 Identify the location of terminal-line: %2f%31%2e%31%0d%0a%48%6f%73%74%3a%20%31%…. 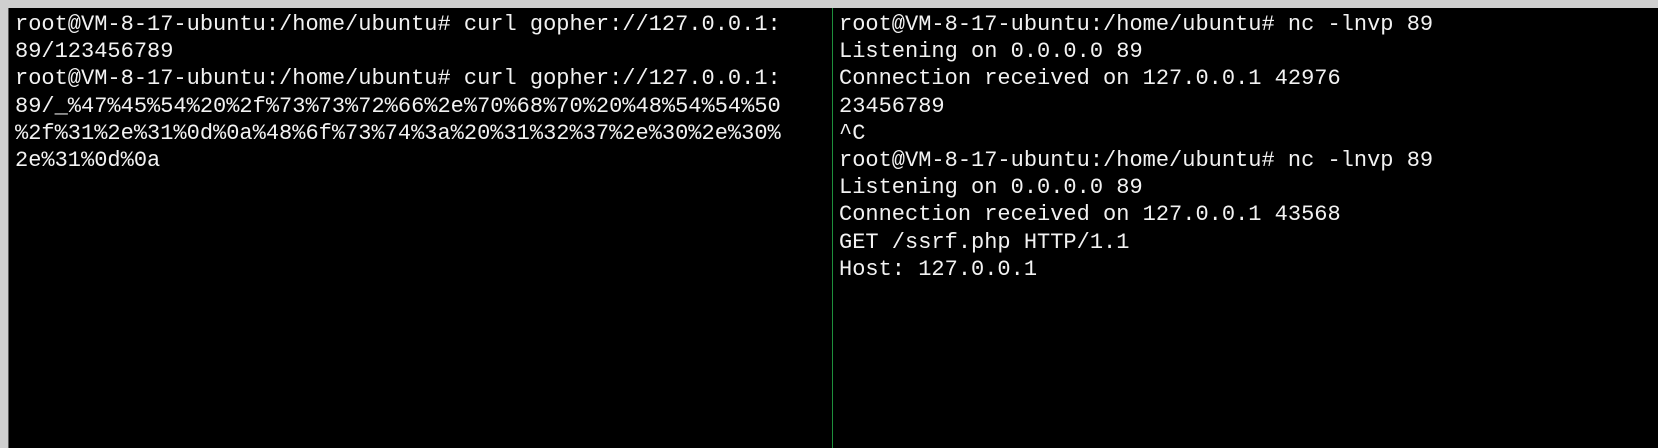
(398, 133).